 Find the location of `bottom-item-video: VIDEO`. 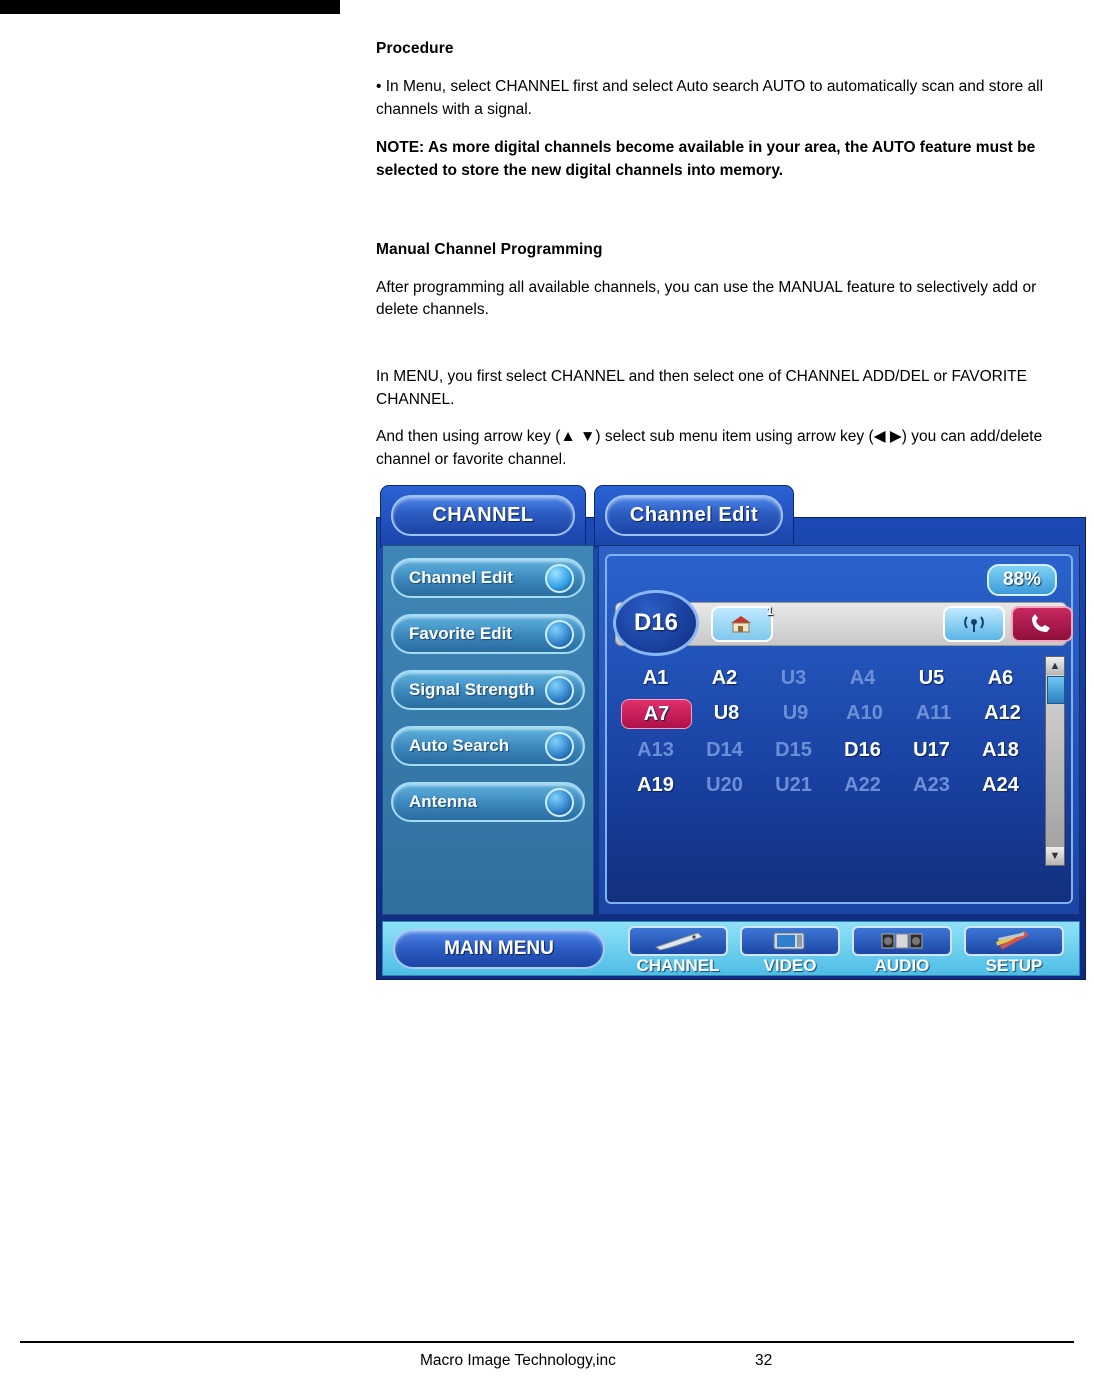

bottom-item-video: VIDEO is located at coordinates (790, 951).